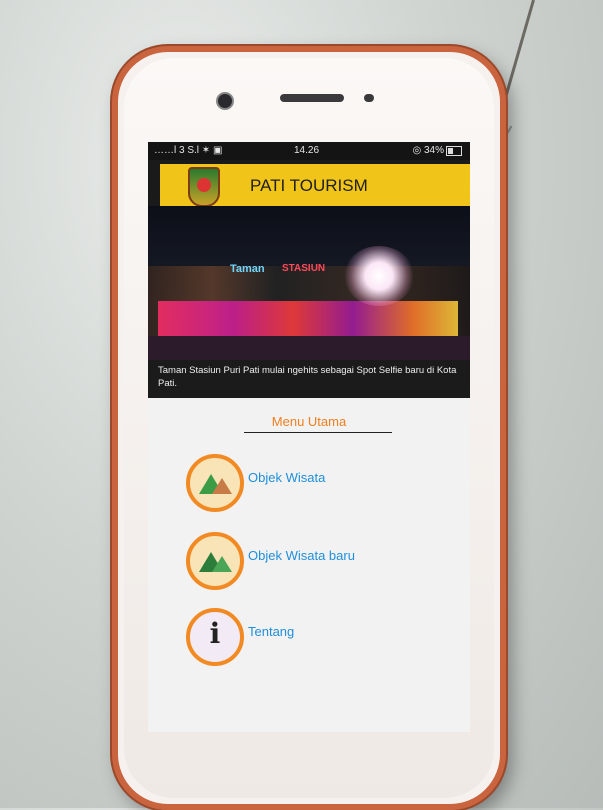 This screenshot has height=810, width=603. I want to click on landscape-icon, so click(215, 483).